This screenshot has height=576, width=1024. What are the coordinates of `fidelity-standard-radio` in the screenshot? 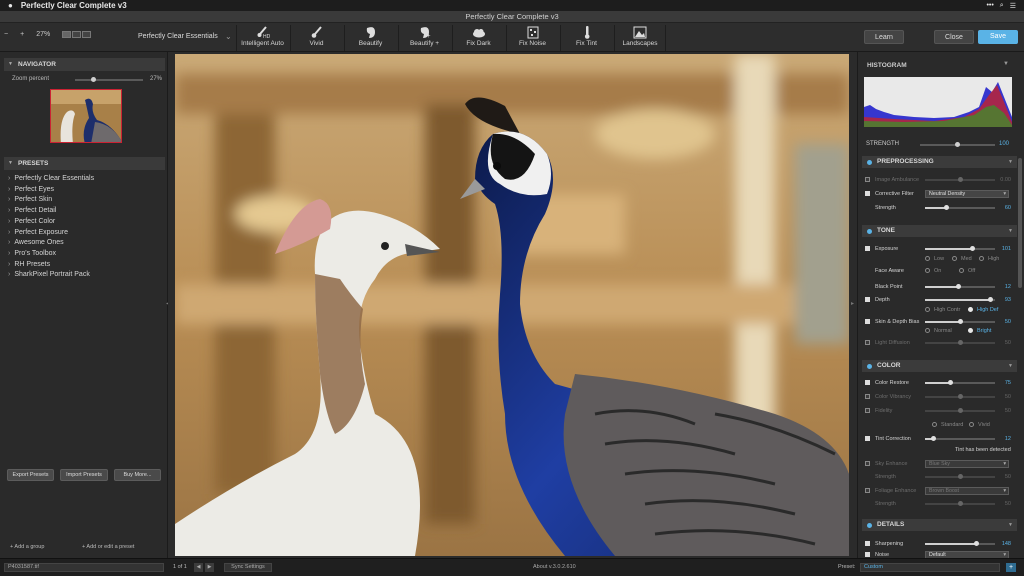 It's located at (934, 424).